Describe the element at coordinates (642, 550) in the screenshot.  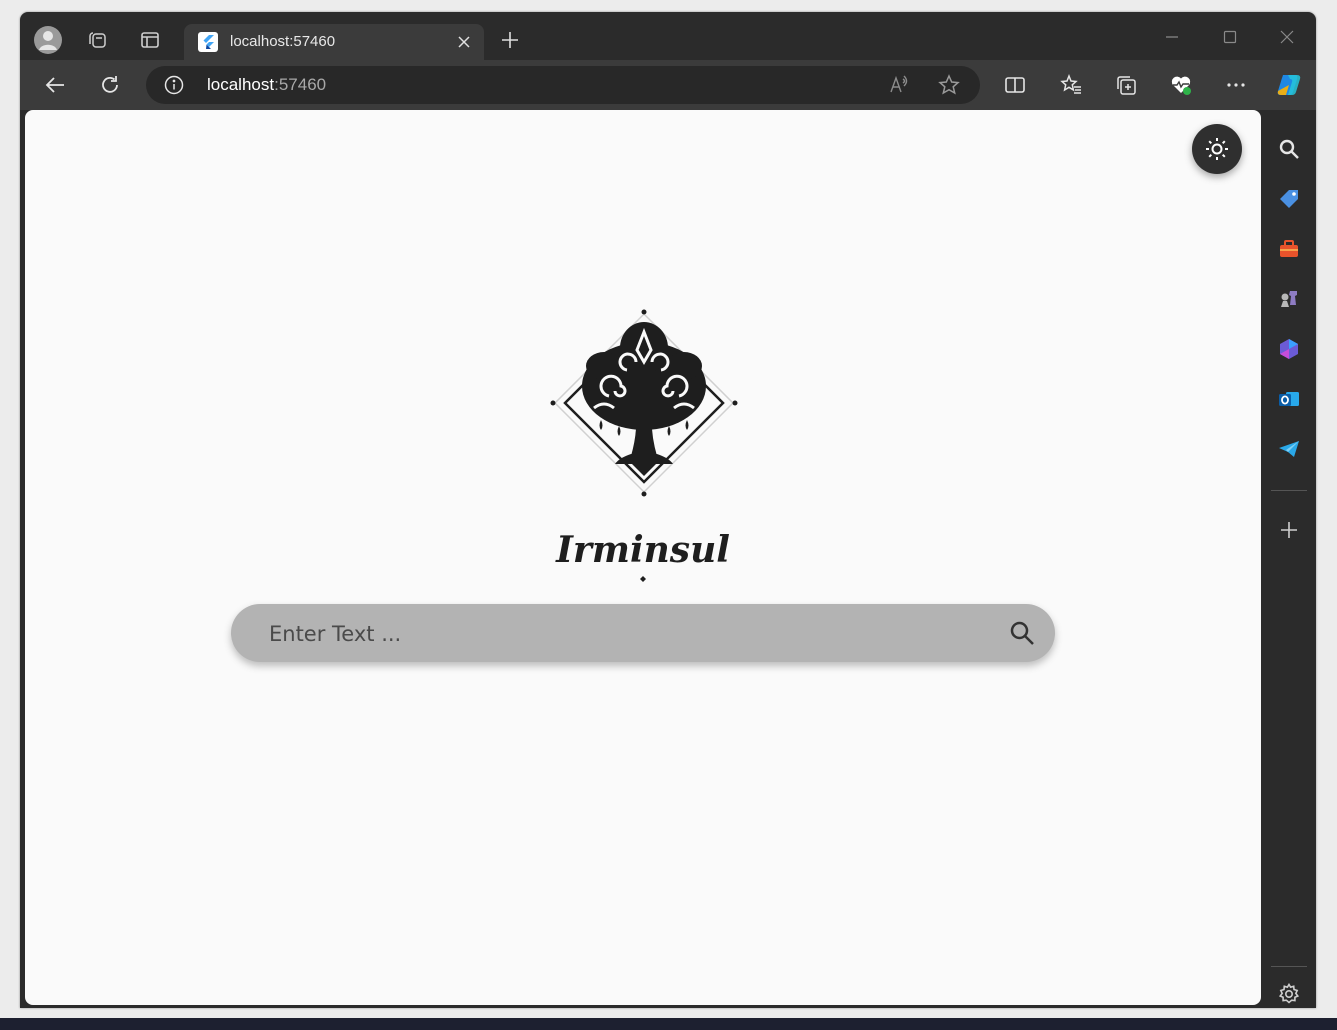
I see `wordmark-text: Irminsul` at that location.